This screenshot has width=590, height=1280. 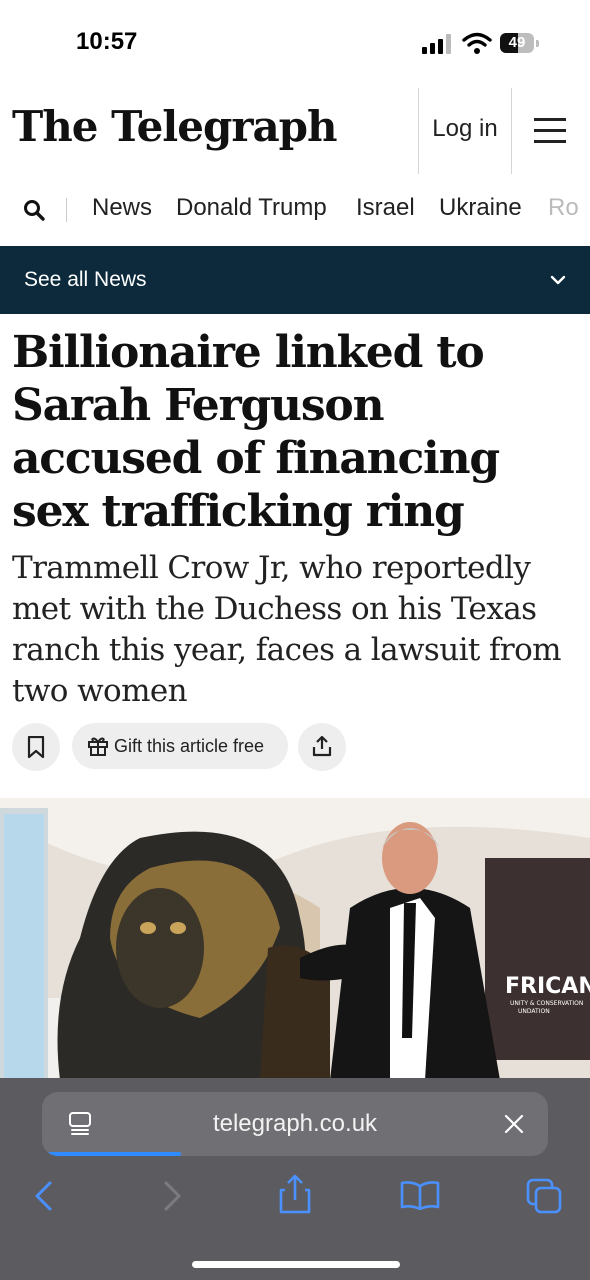 I want to click on status-time: 10:57, so click(x=107, y=41).